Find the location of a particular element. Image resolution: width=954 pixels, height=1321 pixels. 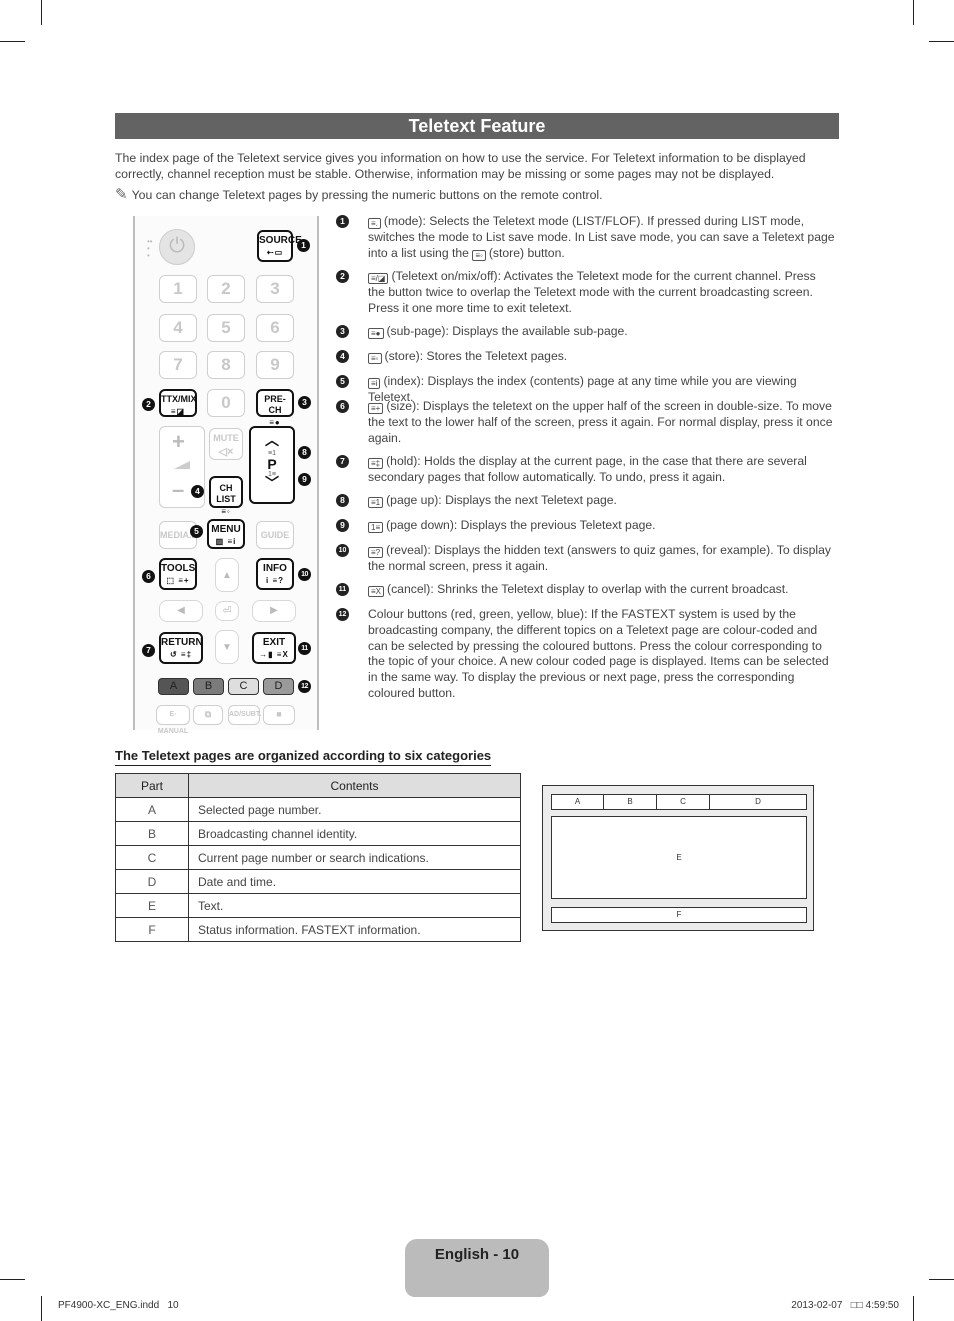

item-number: 4 is located at coordinates (342, 356).